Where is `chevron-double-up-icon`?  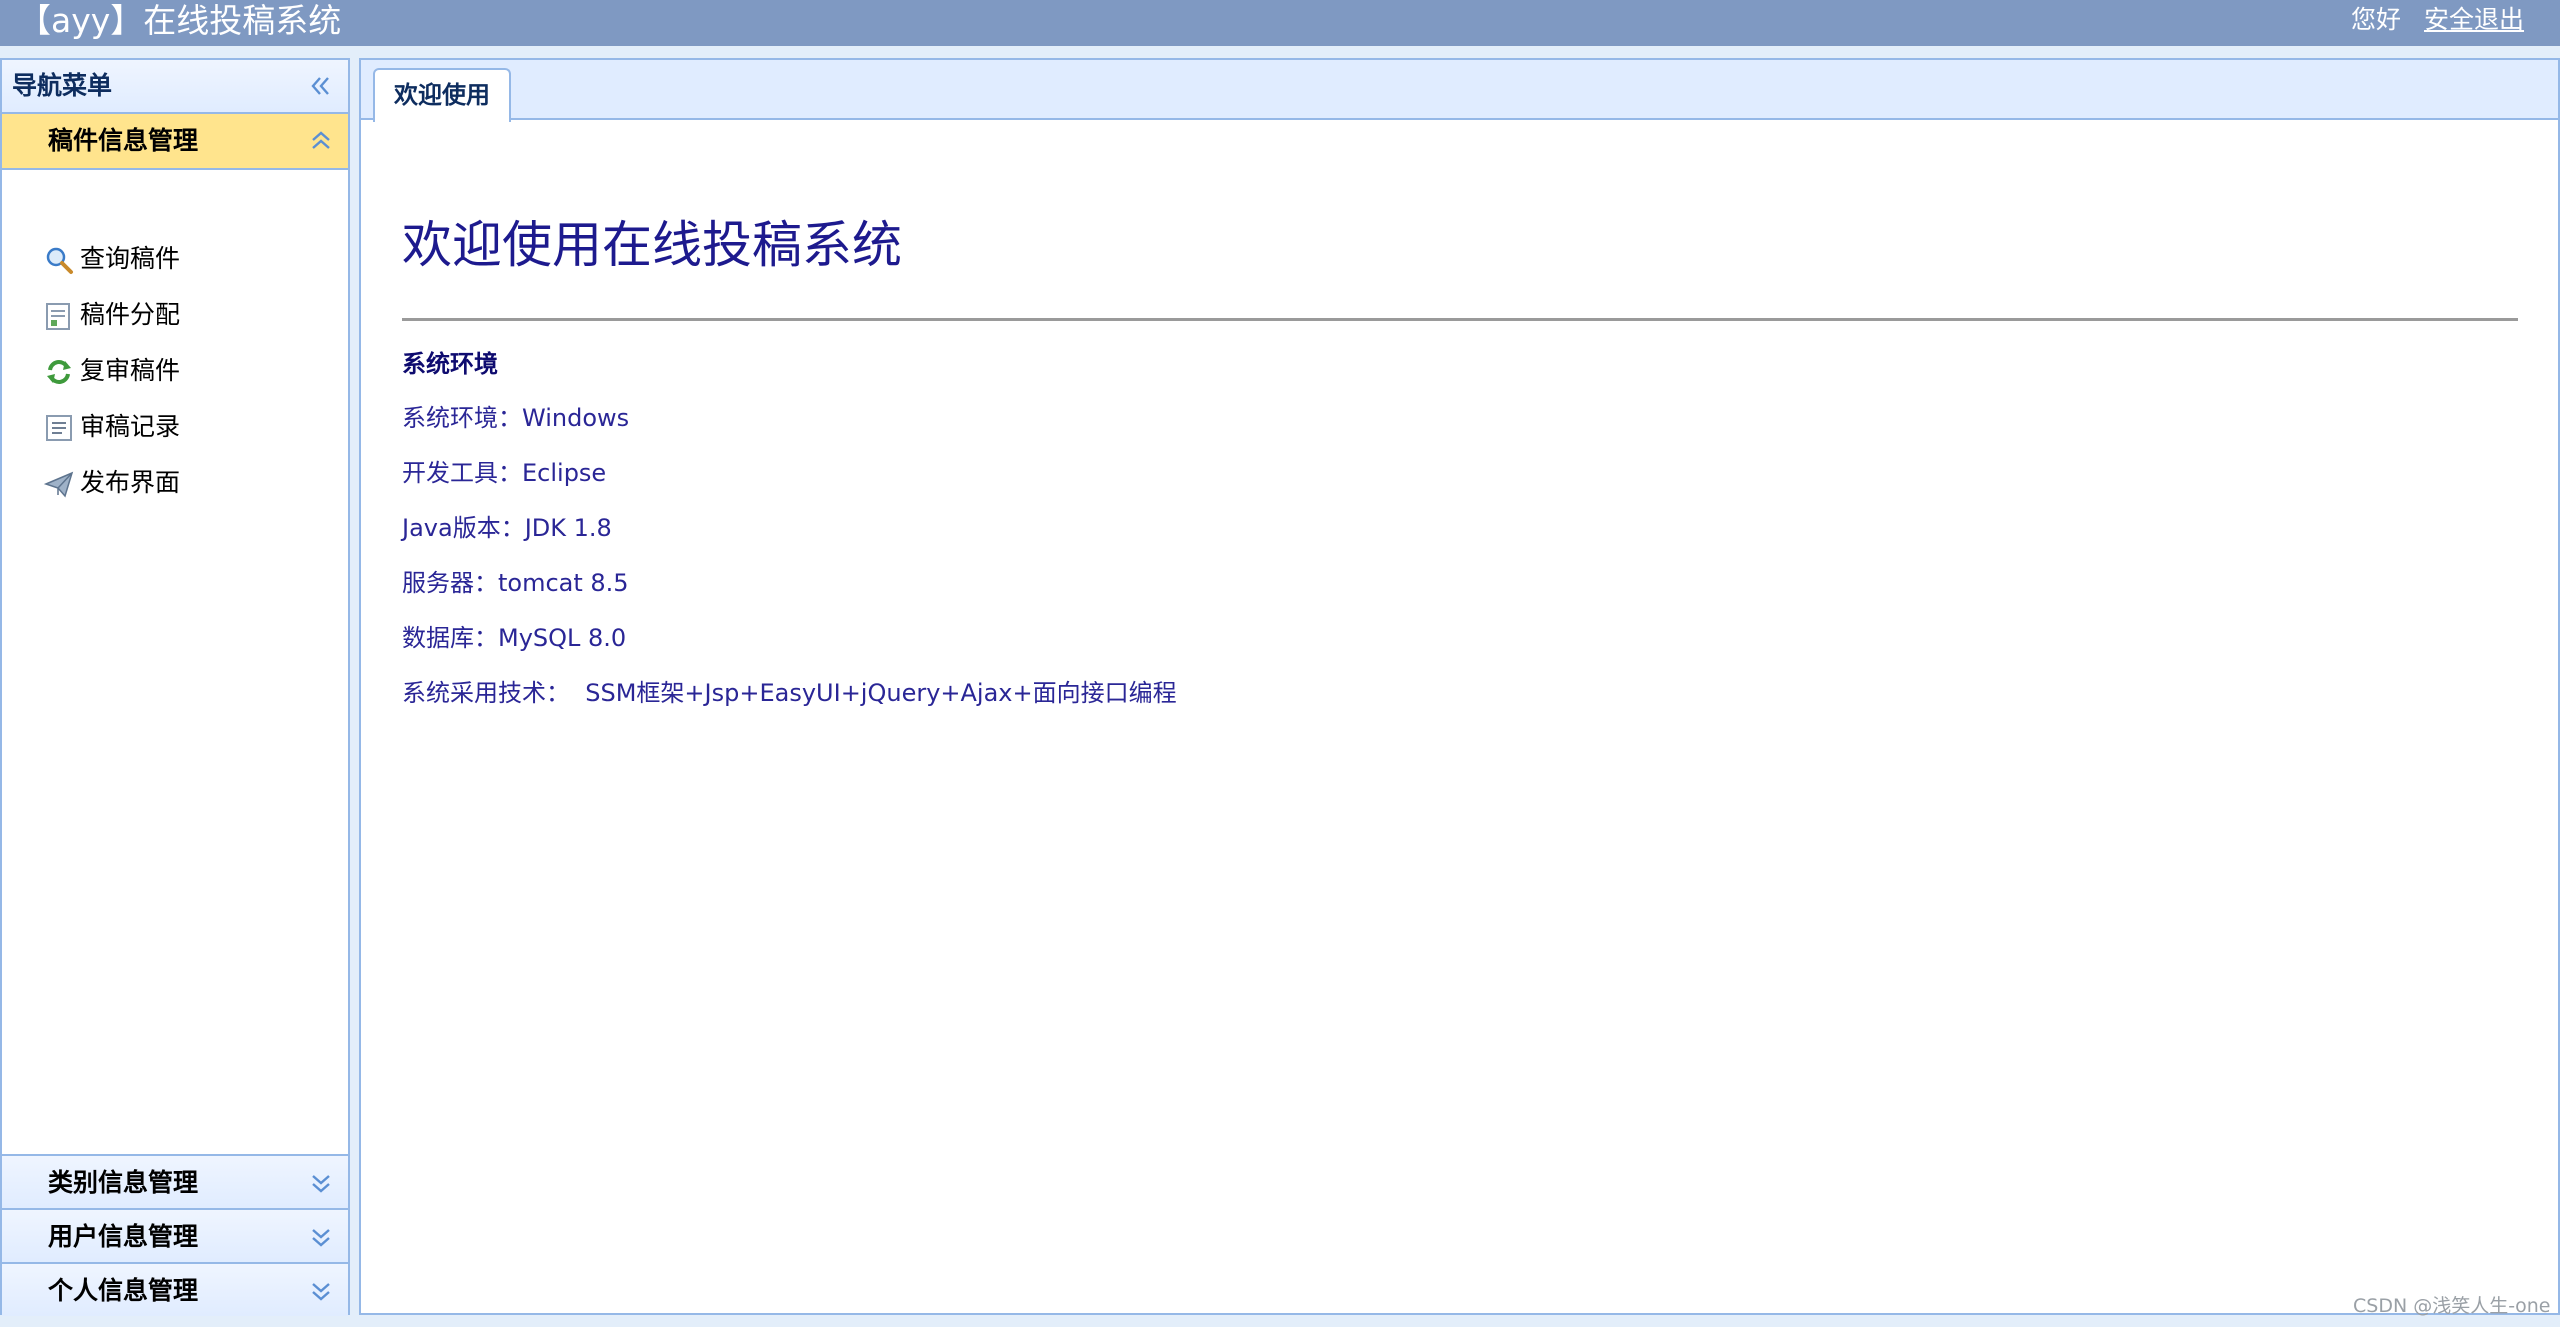 chevron-double-up-icon is located at coordinates (321, 141).